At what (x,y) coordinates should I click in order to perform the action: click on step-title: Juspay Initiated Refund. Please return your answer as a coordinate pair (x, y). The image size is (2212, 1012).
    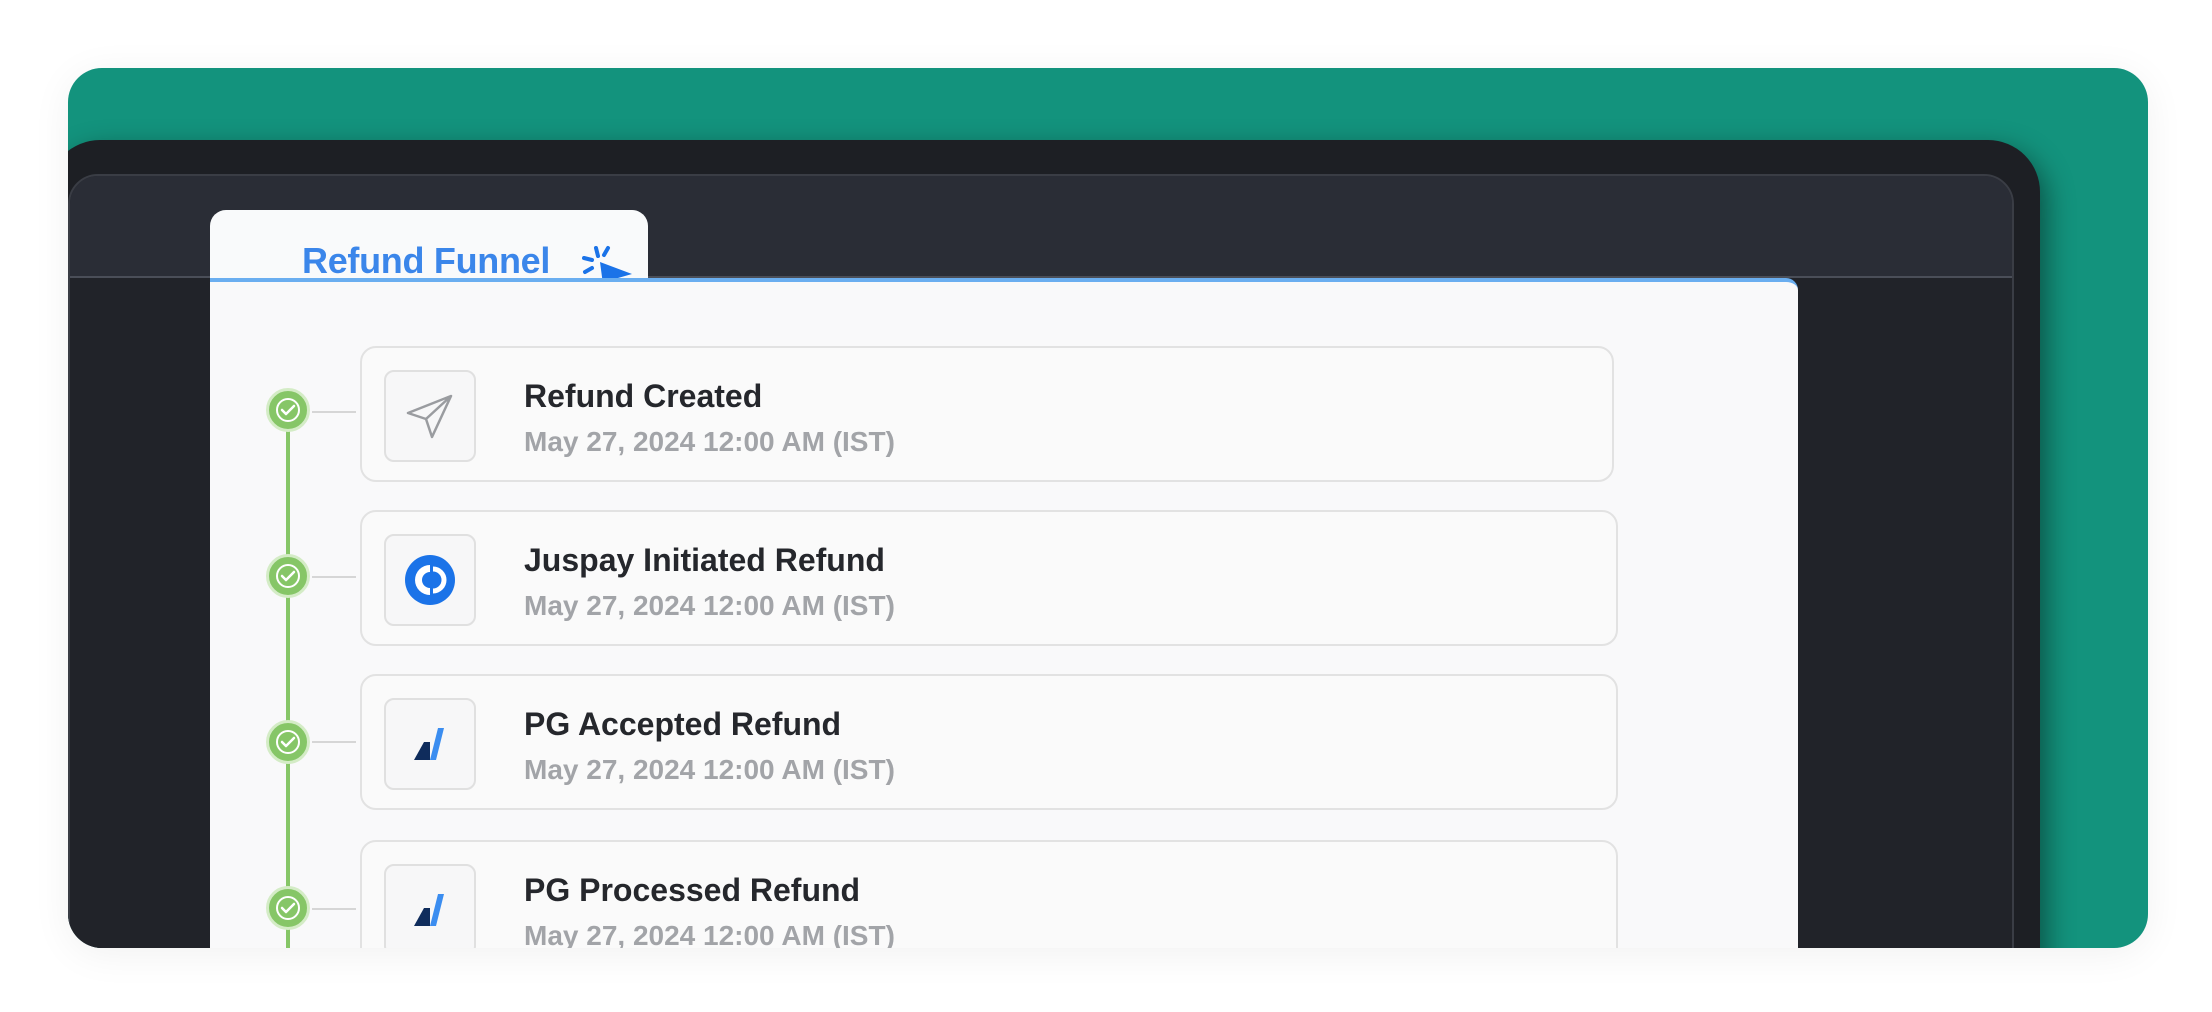
    Looking at the image, I should click on (704, 560).